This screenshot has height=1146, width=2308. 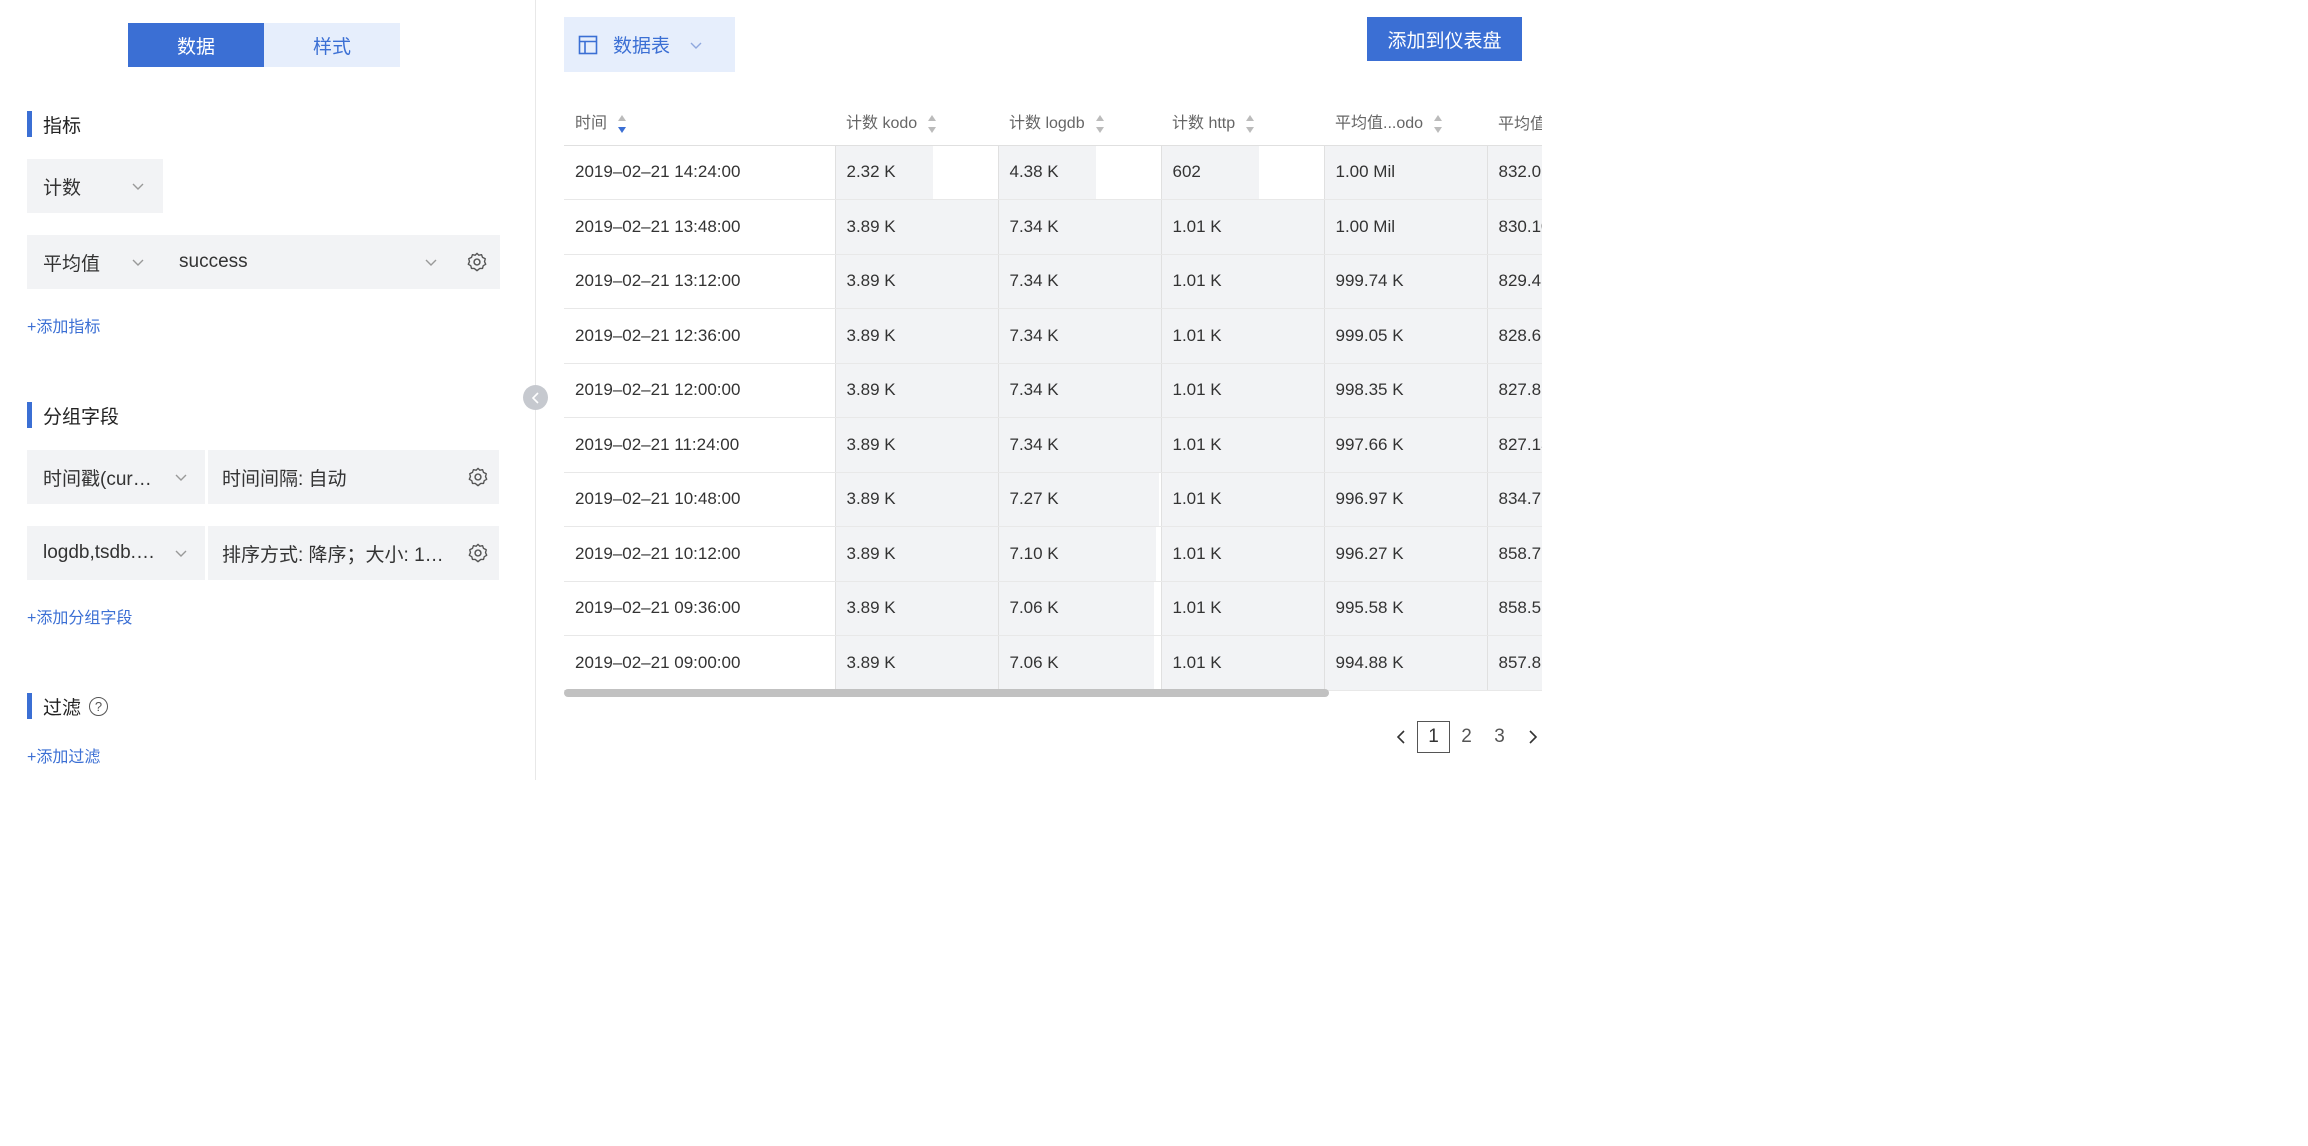 I want to click on prev-page-button, so click(x=1400, y=737).